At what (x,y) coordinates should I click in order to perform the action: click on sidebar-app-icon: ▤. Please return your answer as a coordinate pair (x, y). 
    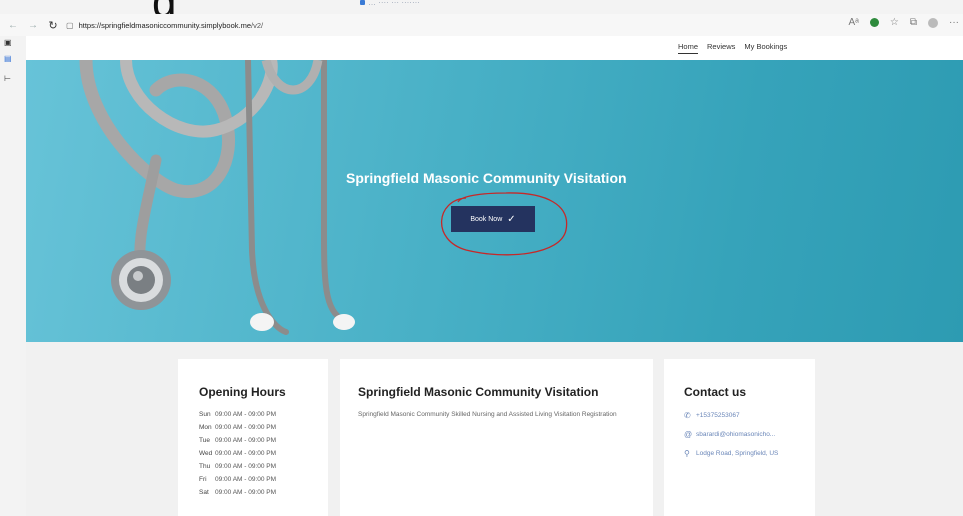
    Looking at the image, I should click on (8, 58).